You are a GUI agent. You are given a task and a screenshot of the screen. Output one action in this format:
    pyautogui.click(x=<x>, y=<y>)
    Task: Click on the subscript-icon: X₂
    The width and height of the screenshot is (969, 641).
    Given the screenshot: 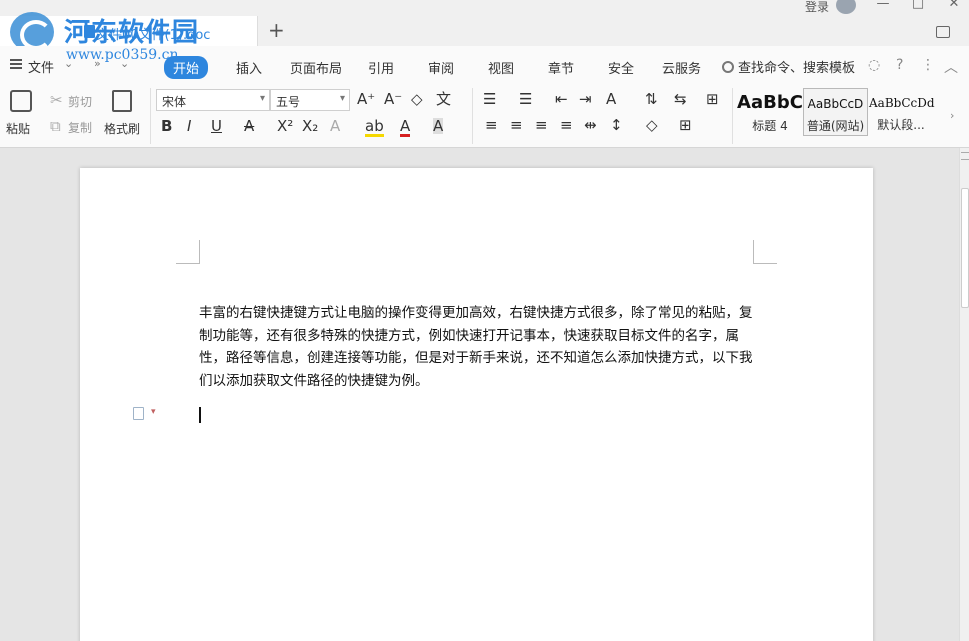 What is the action you would take?
    pyautogui.click(x=310, y=126)
    